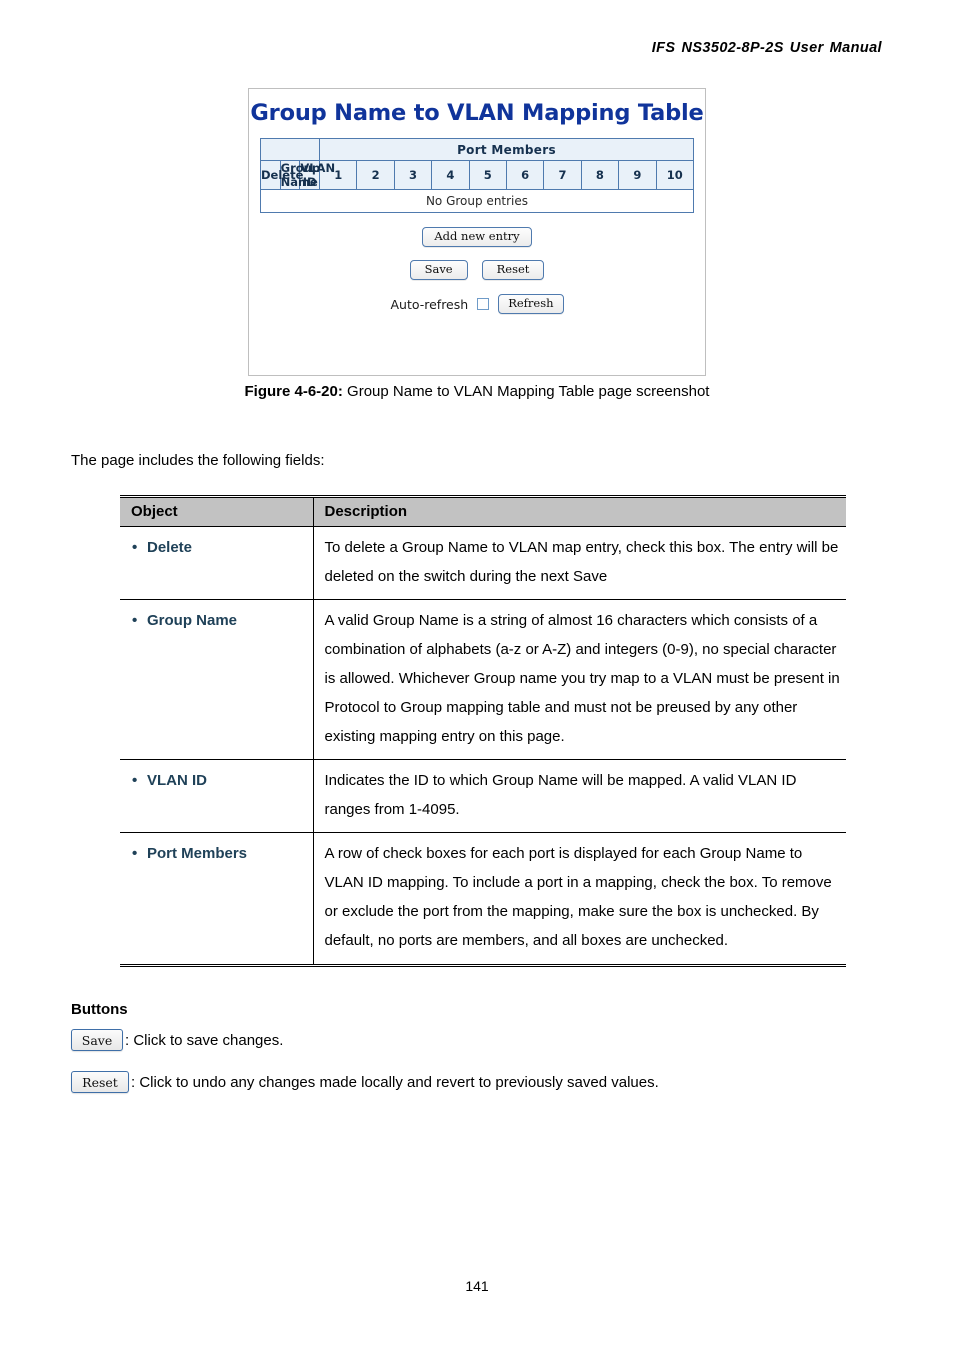  What do you see at coordinates (204, 1040) in the screenshot?
I see `save-button-description: : Click to save changes.` at bounding box center [204, 1040].